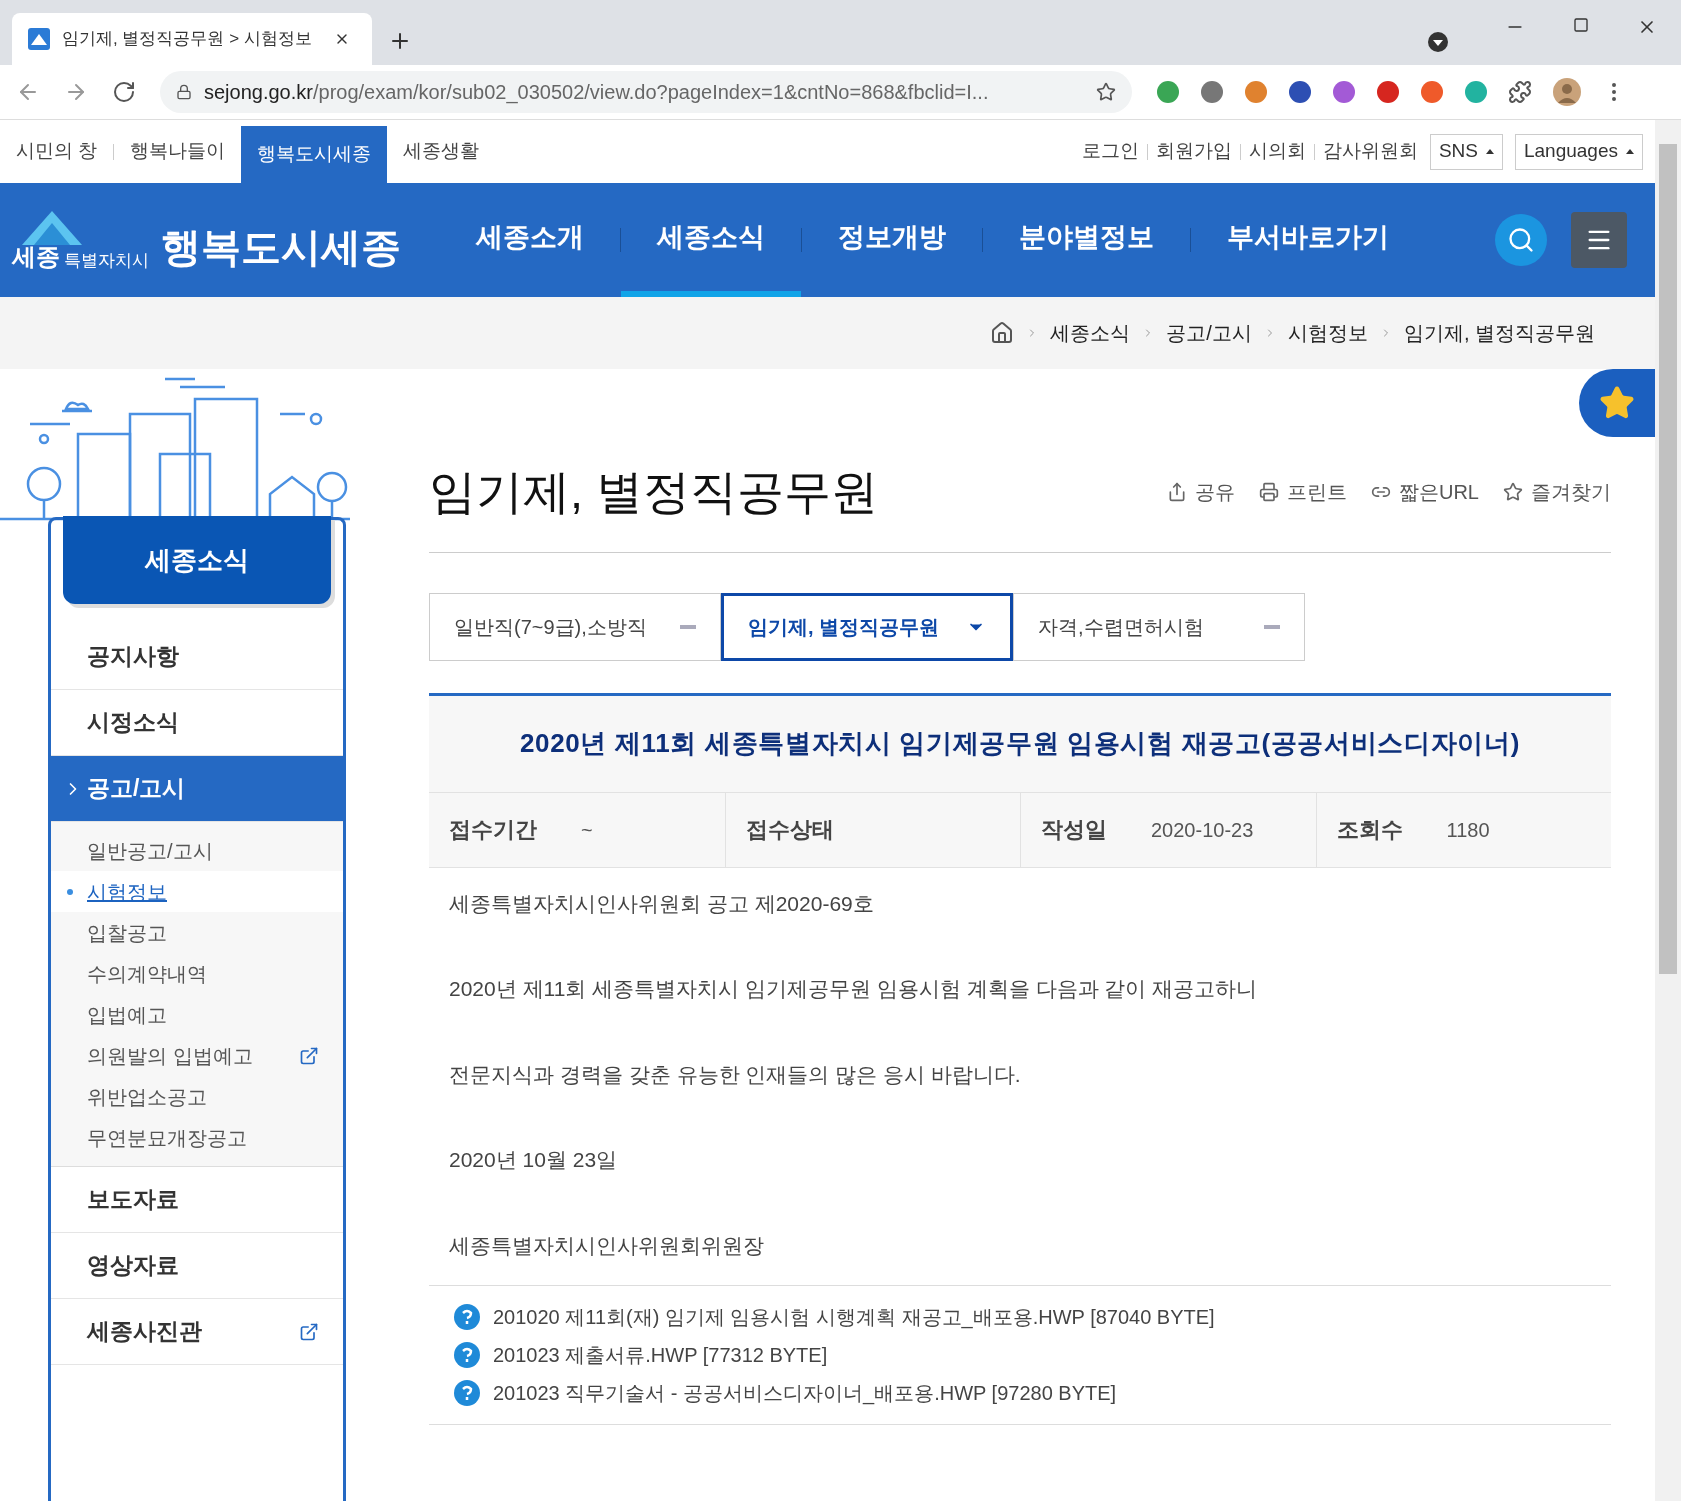 The width and height of the screenshot is (1681, 1501). I want to click on page-title: 임기제, 별정직공무원, so click(654, 492).